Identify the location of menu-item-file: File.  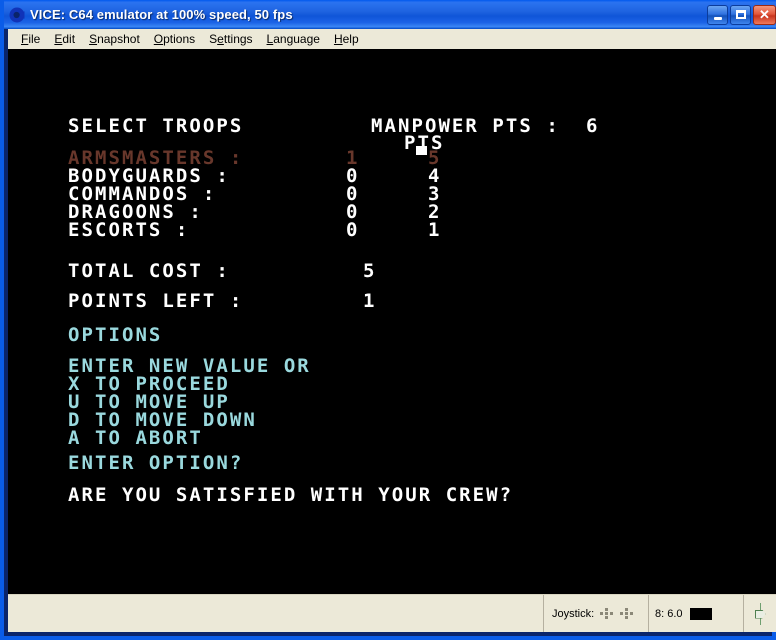
(30, 39).